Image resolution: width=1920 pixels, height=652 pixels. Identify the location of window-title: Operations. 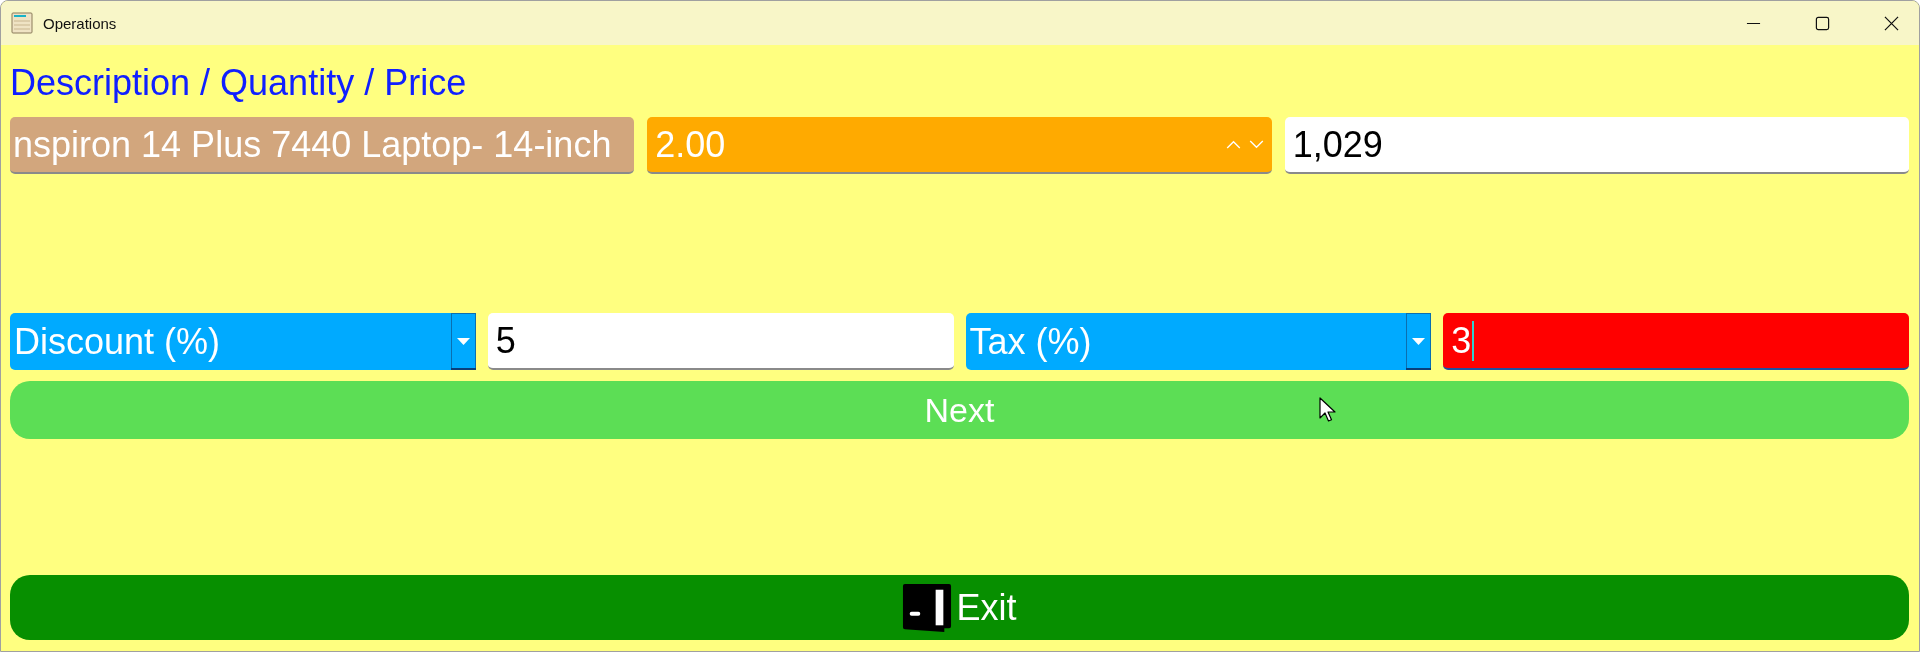
(80, 23).